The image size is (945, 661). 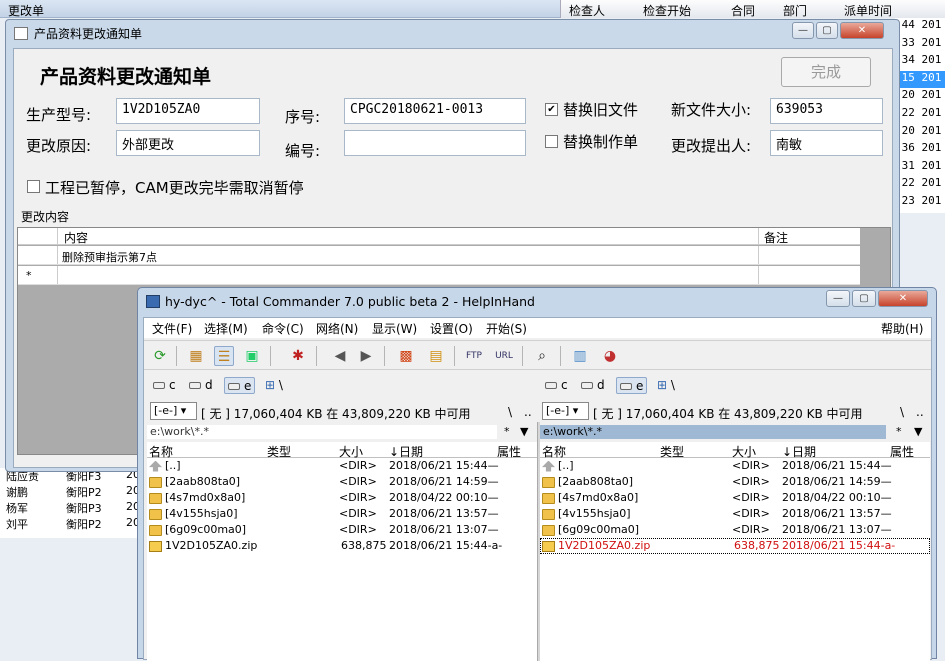 I want to click on right-filter: *, so click(x=899, y=431).